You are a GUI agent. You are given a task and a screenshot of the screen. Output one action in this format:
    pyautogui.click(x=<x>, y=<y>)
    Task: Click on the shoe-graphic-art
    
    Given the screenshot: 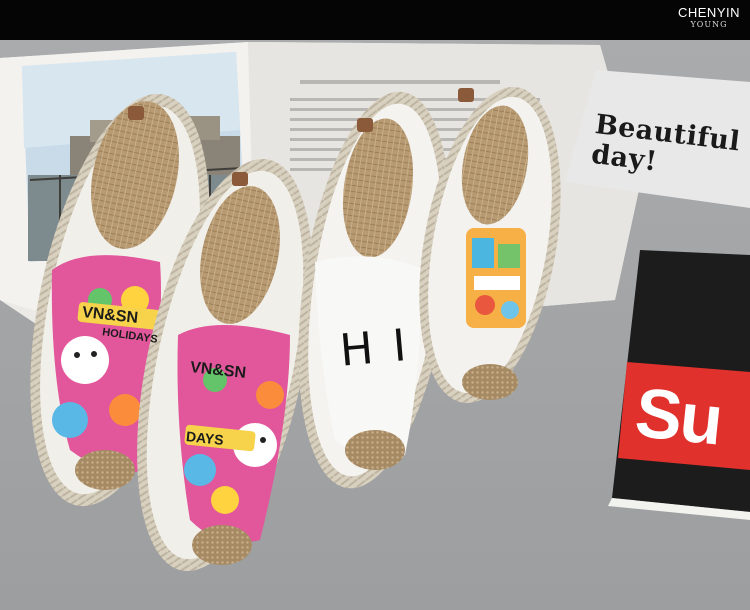 What is the action you would take?
    pyautogui.click(x=496, y=278)
    